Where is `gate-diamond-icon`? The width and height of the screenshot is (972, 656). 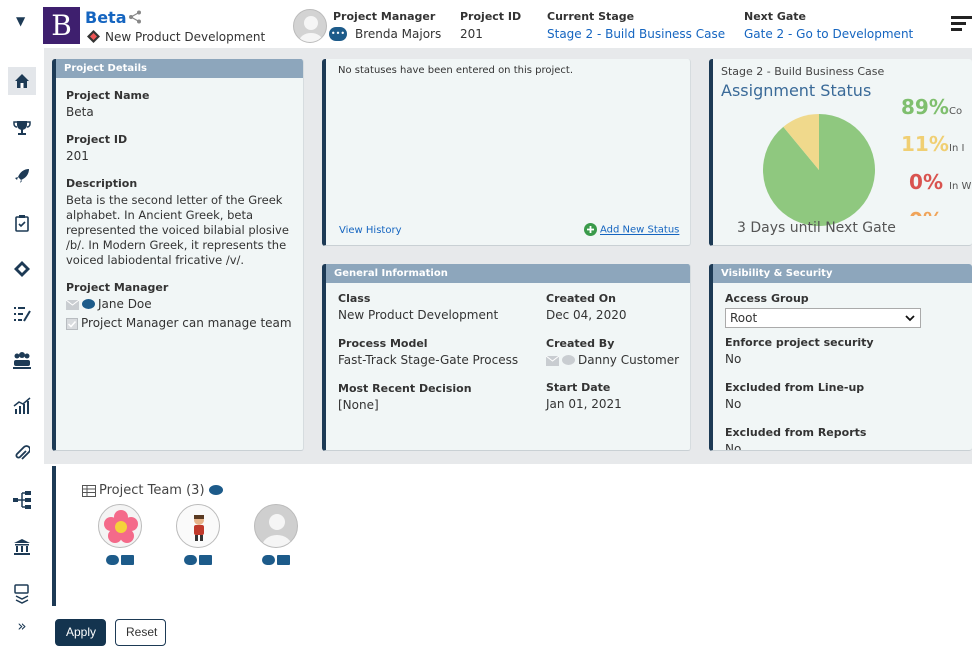 gate-diamond-icon is located at coordinates (22, 269).